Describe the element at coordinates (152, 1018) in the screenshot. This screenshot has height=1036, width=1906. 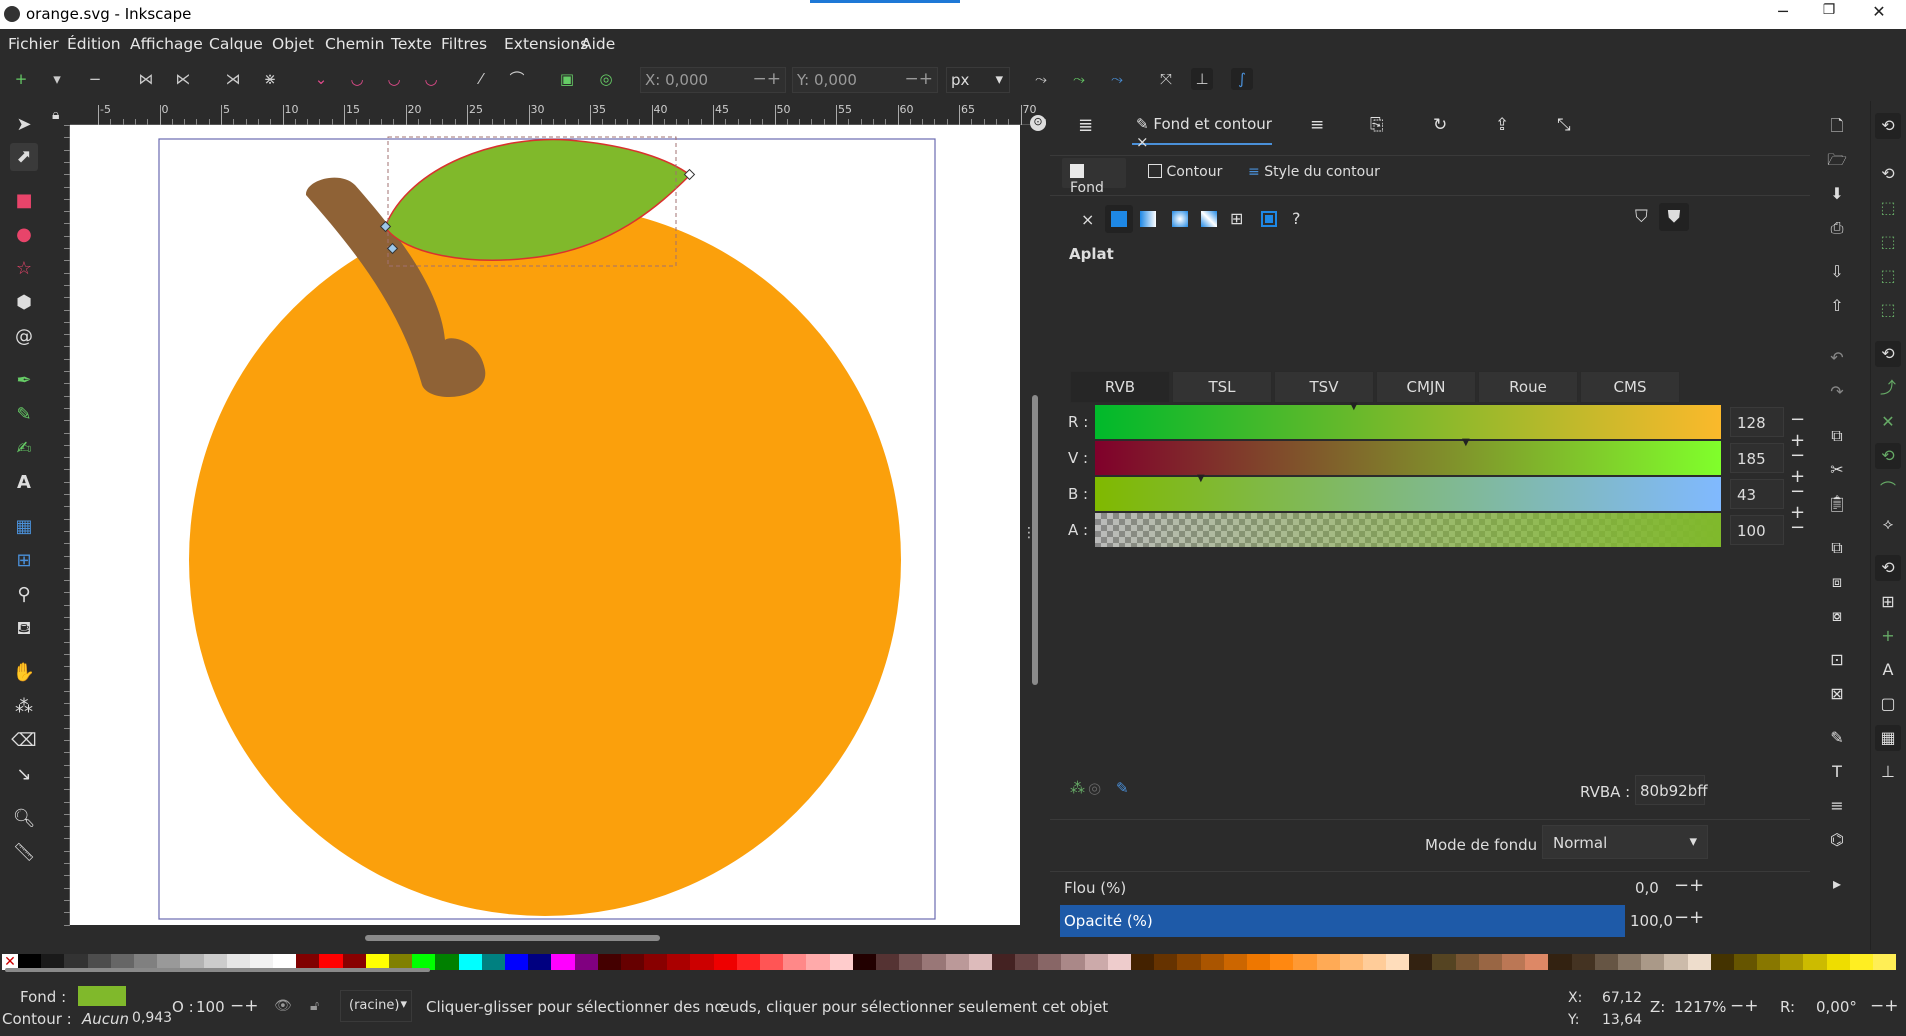
I see `stroke-width-value: 0,943` at that location.